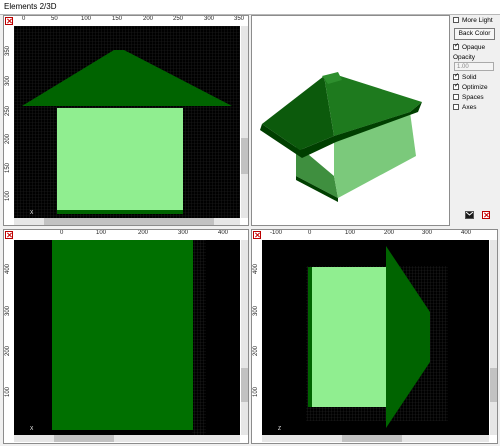 The height and width of the screenshot is (446, 500). What do you see at coordinates (8, 337) in the screenshot?
I see `top-view-ruler-y: 400 300 200 100` at bounding box center [8, 337].